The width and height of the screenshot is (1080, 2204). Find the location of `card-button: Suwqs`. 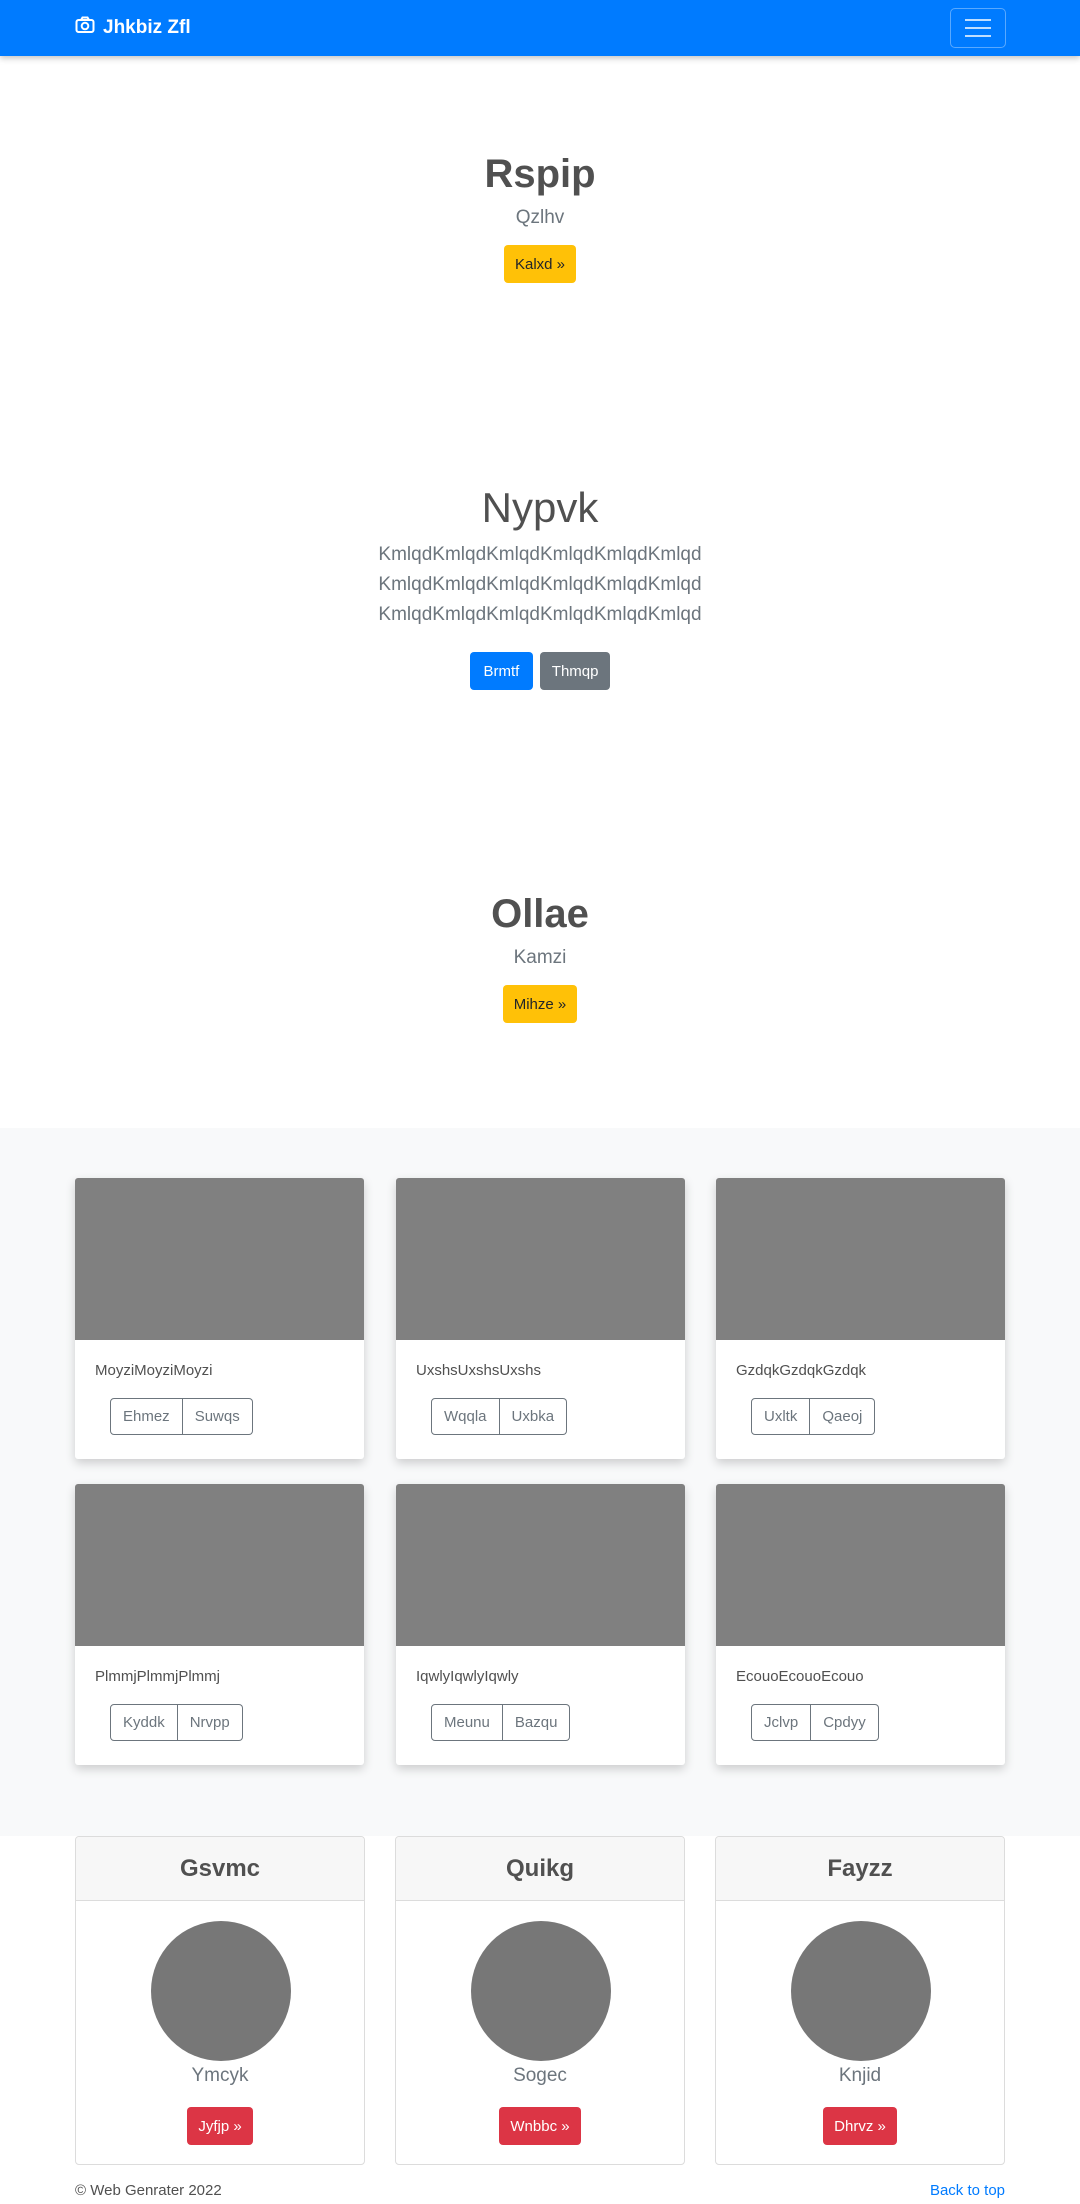

card-button: Suwqs is located at coordinates (217, 1416).